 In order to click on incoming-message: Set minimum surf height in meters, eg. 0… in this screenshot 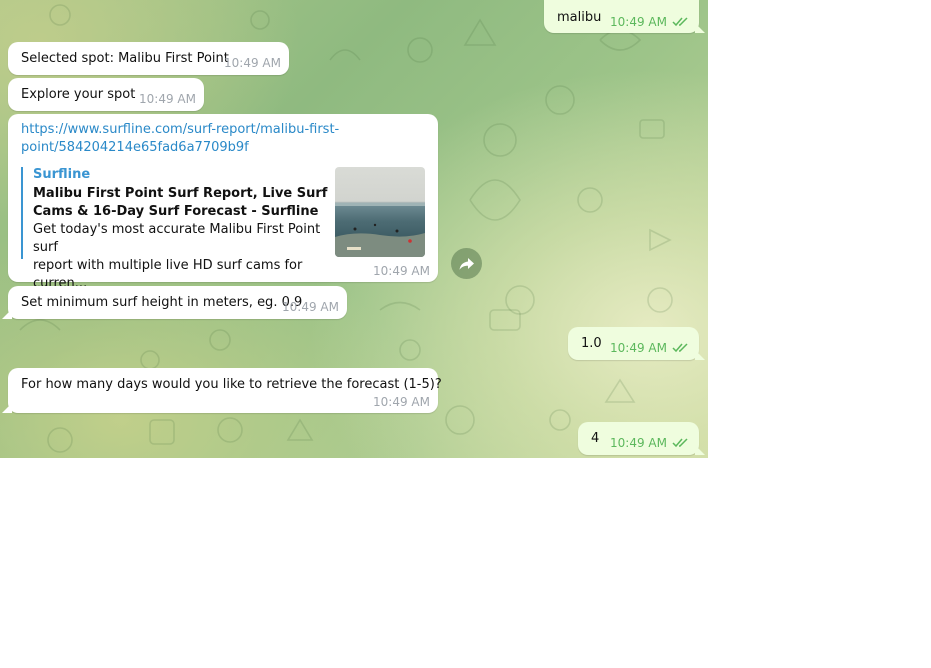, I will do `click(174, 302)`.